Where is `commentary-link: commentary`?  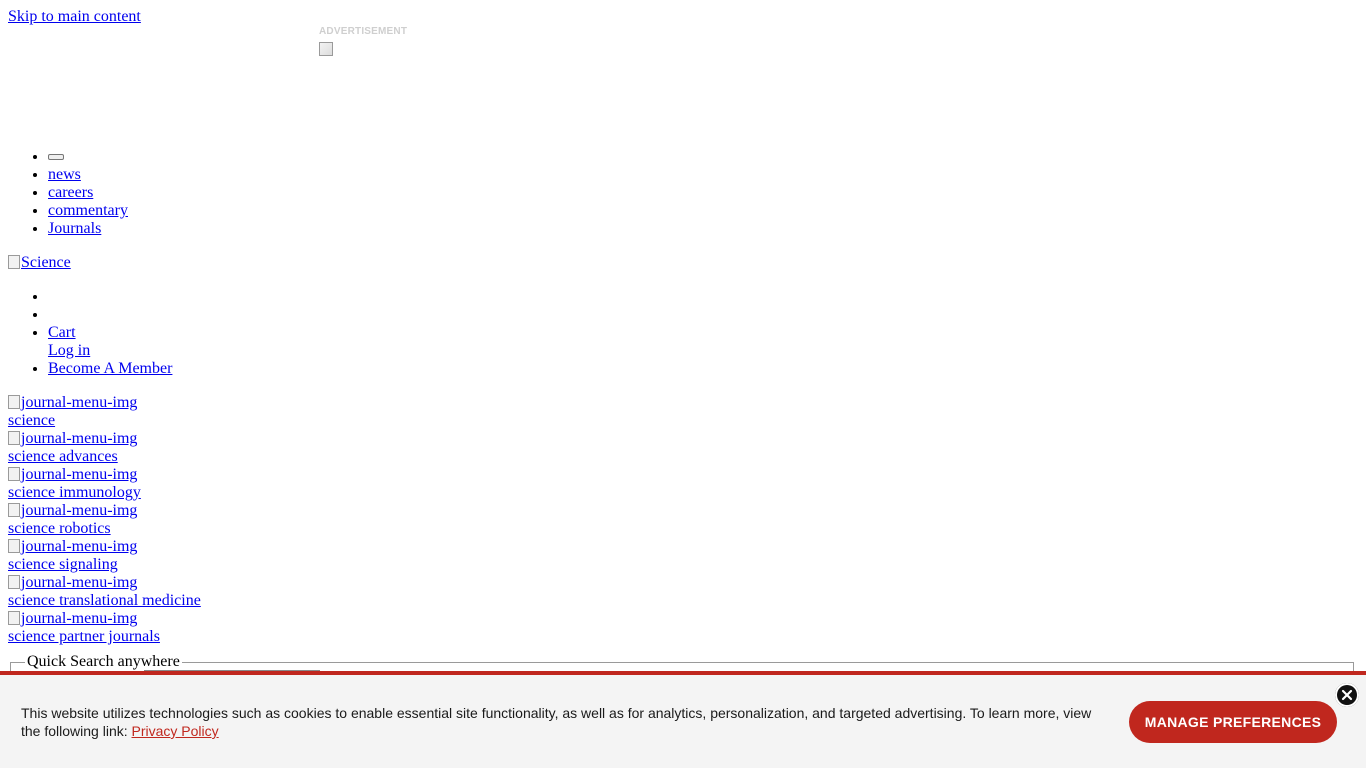 commentary-link: commentary is located at coordinates (88, 210).